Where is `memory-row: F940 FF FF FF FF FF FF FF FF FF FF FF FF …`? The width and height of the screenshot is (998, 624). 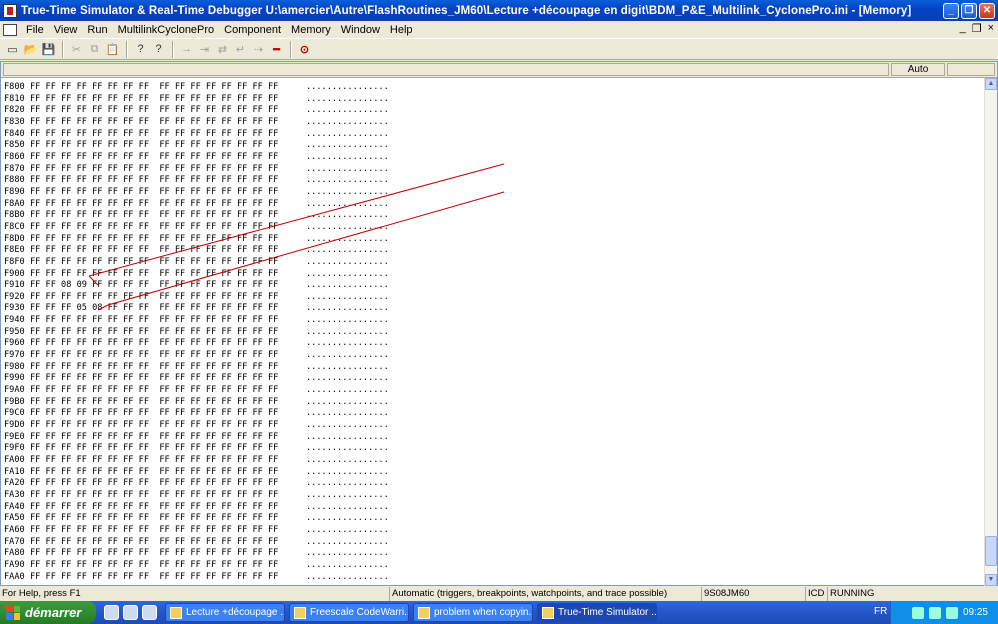 memory-row: F940 FF FF FF FF FF FF FF FF FF FF FF FF … is located at coordinates (196, 321).